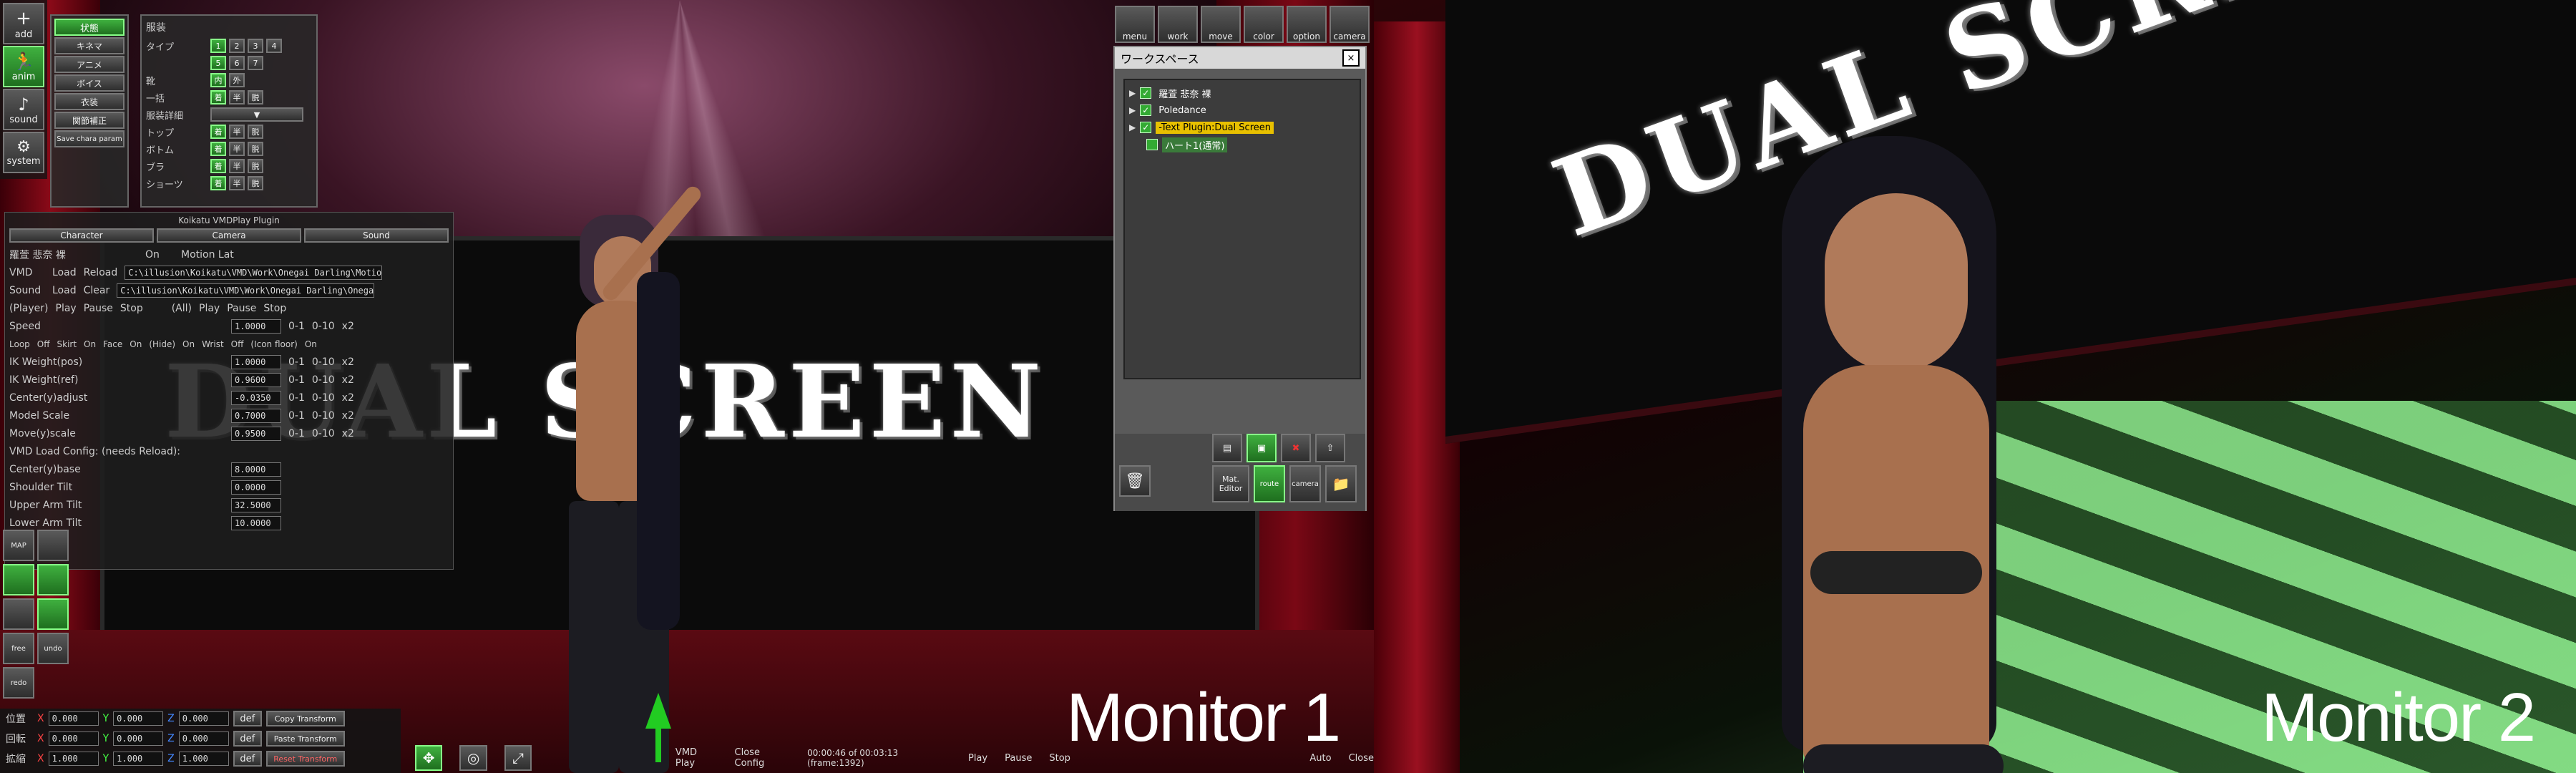 This screenshot has width=2576, height=773. I want to click on route-button: route, so click(1269, 483).